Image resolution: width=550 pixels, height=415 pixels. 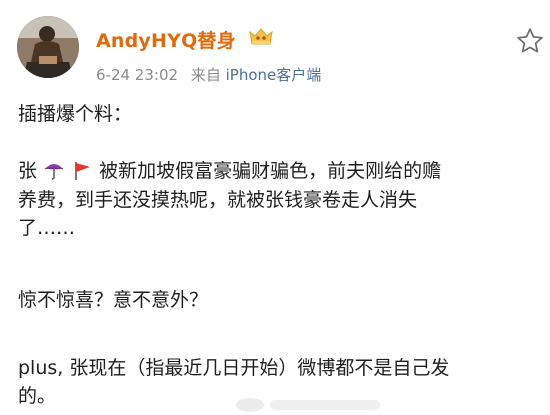 I want to click on post-line: 张 被新加坡假富豪骗财骗色，前夫刚给的赡, so click(x=229, y=171).